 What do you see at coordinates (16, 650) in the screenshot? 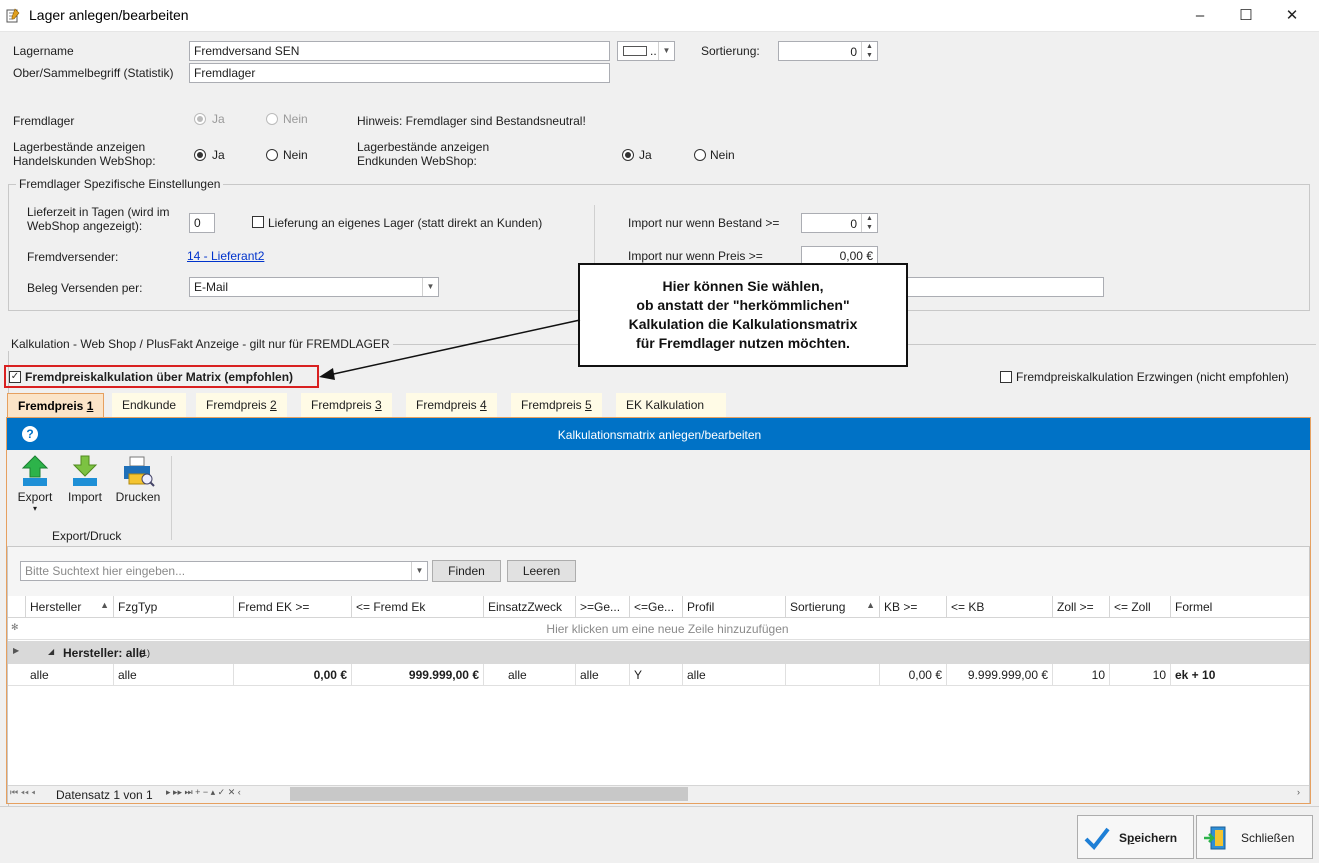
I see `row-indicator-icon: ▶` at bounding box center [16, 650].